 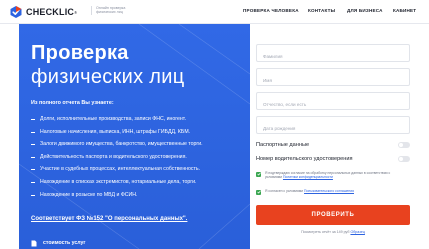 I want to click on lastname-field, so click(x=333, y=54).